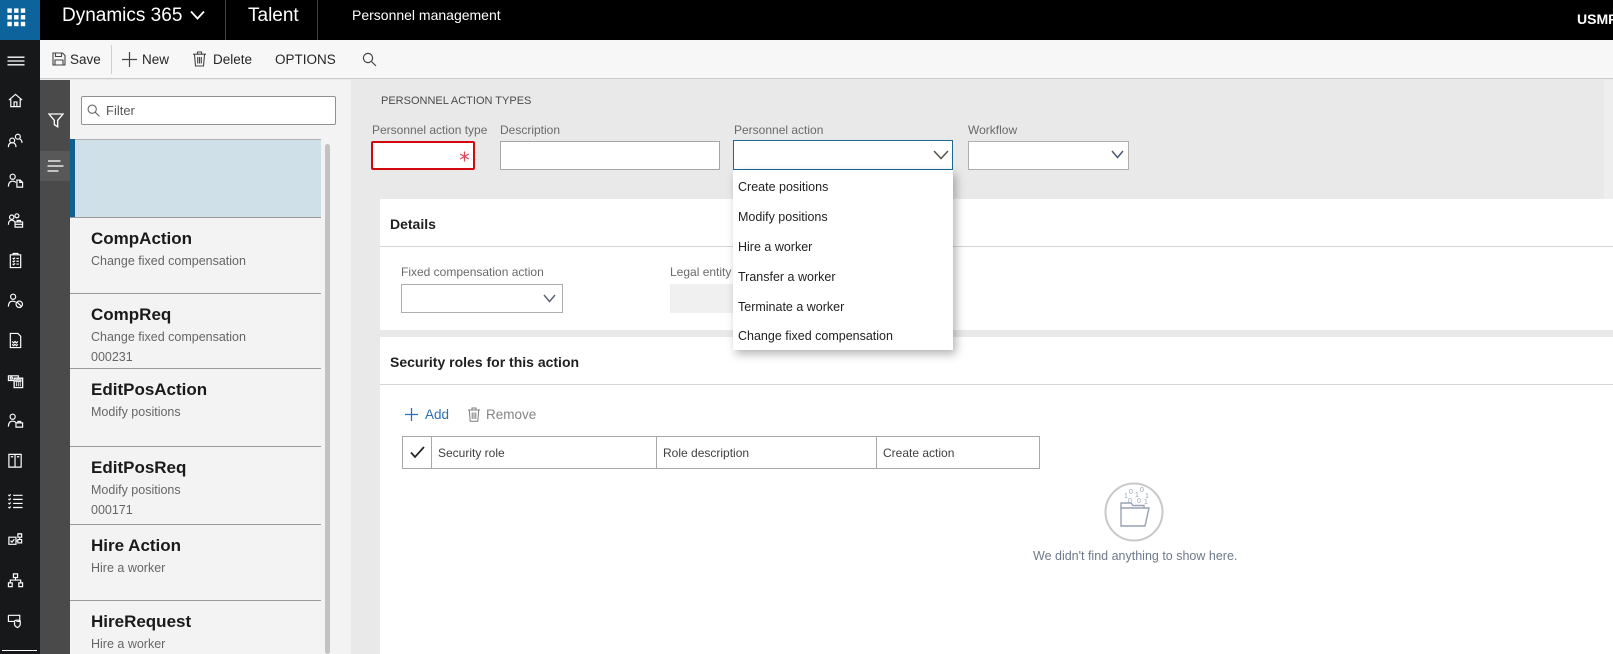 The image size is (1613, 654). Describe the element at coordinates (1146, 502) in the screenshot. I see `svg-text: 1` at that location.